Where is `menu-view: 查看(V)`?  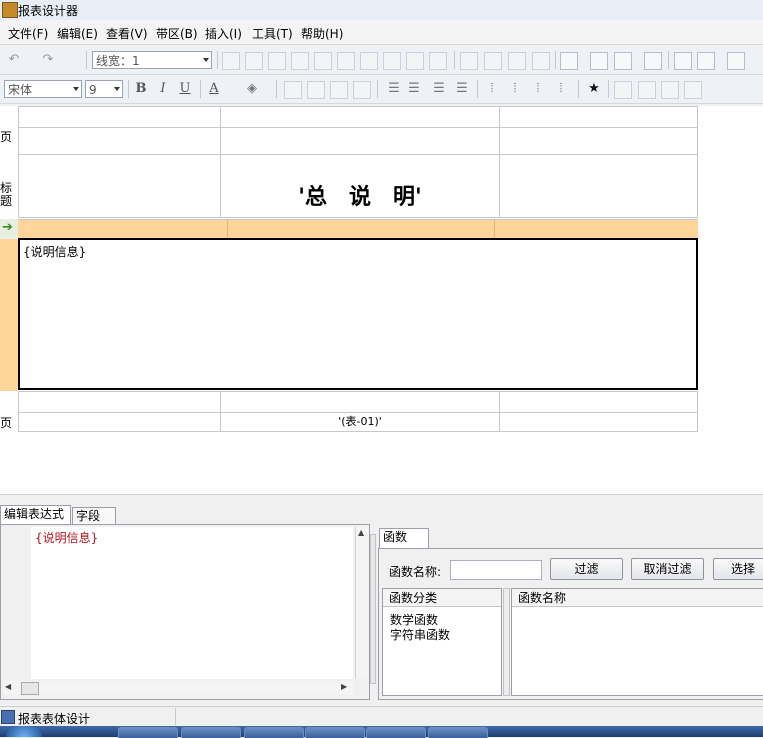 menu-view: 查看(V) is located at coordinates (127, 33).